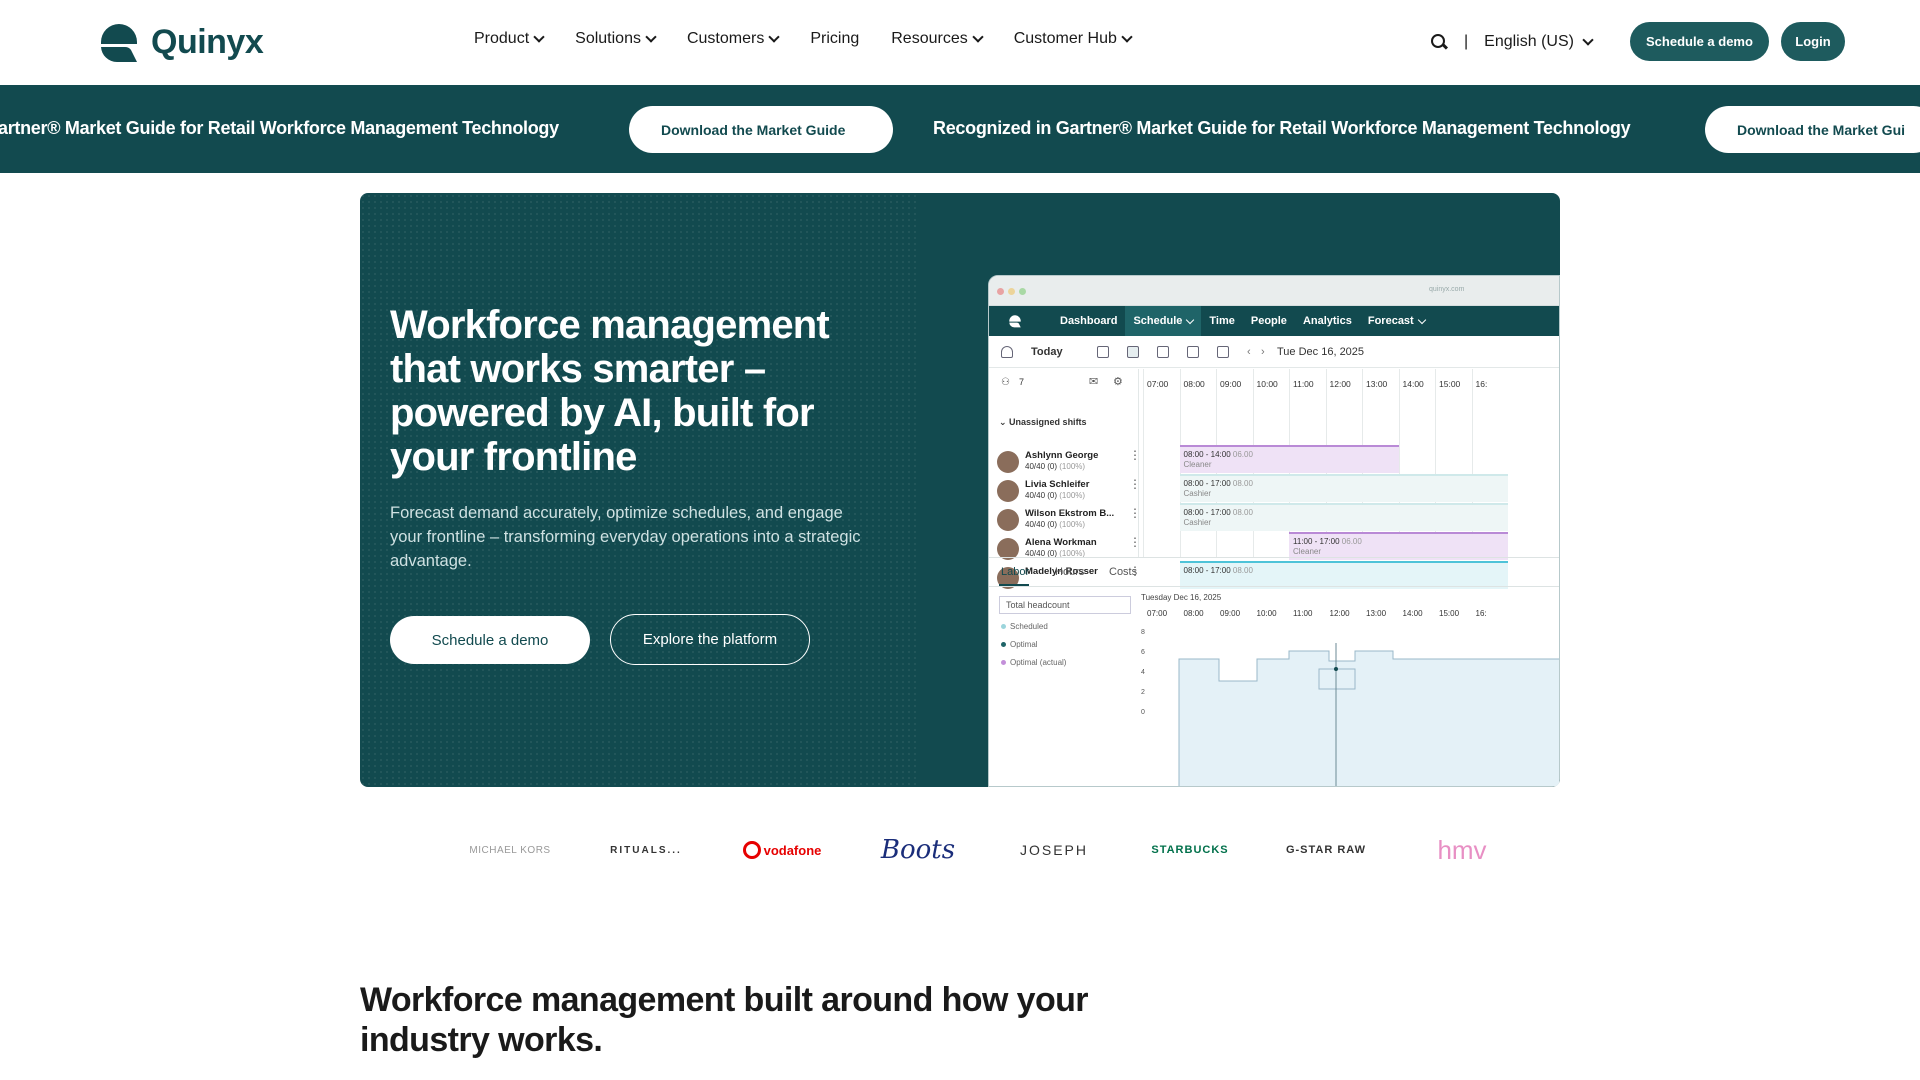 This screenshot has height=1080, width=1920. What do you see at coordinates (490, 640) in the screenshot?
I see `hero-schedule-demo-button: Schedule a demo` at bounding box center [490, 640].